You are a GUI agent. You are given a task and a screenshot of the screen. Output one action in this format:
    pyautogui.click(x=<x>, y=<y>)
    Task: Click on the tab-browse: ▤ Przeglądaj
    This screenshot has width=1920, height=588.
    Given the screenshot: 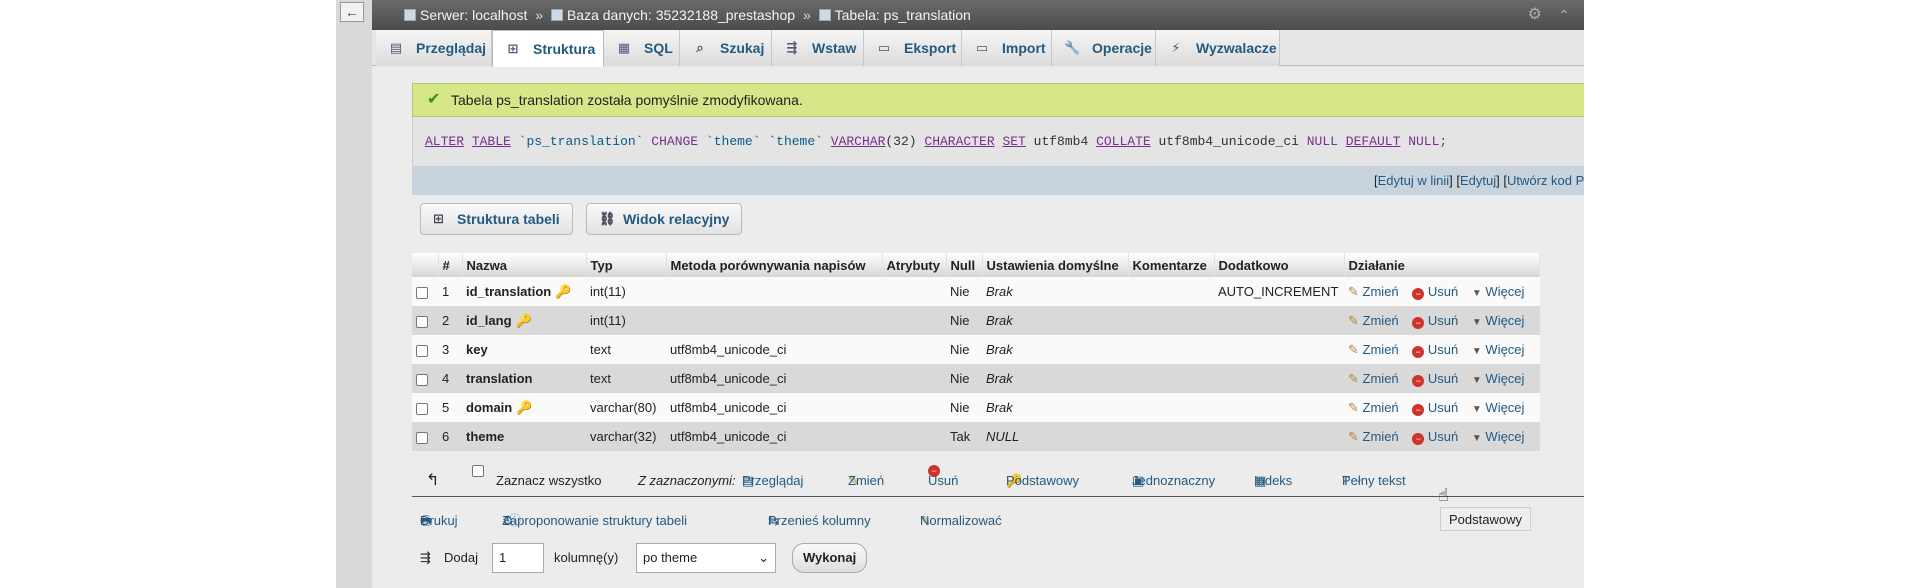 What is the action you would take?
    pyautogui.click(x=434, y=48)
    